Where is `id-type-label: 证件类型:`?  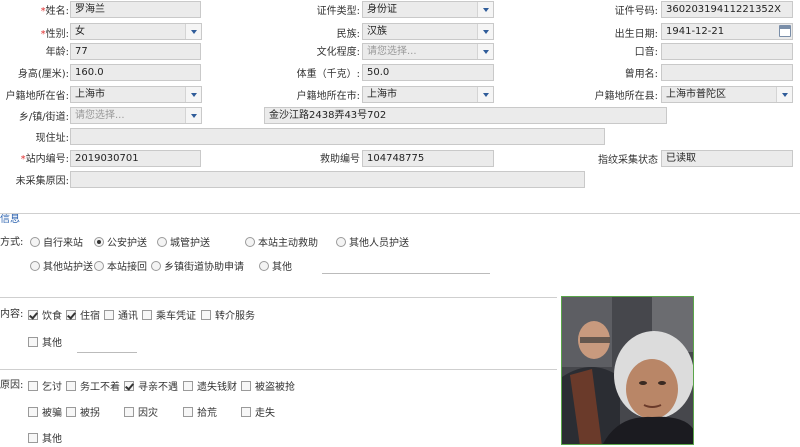
id-type-label: 证件类型: is located at coordinates (338, 11).